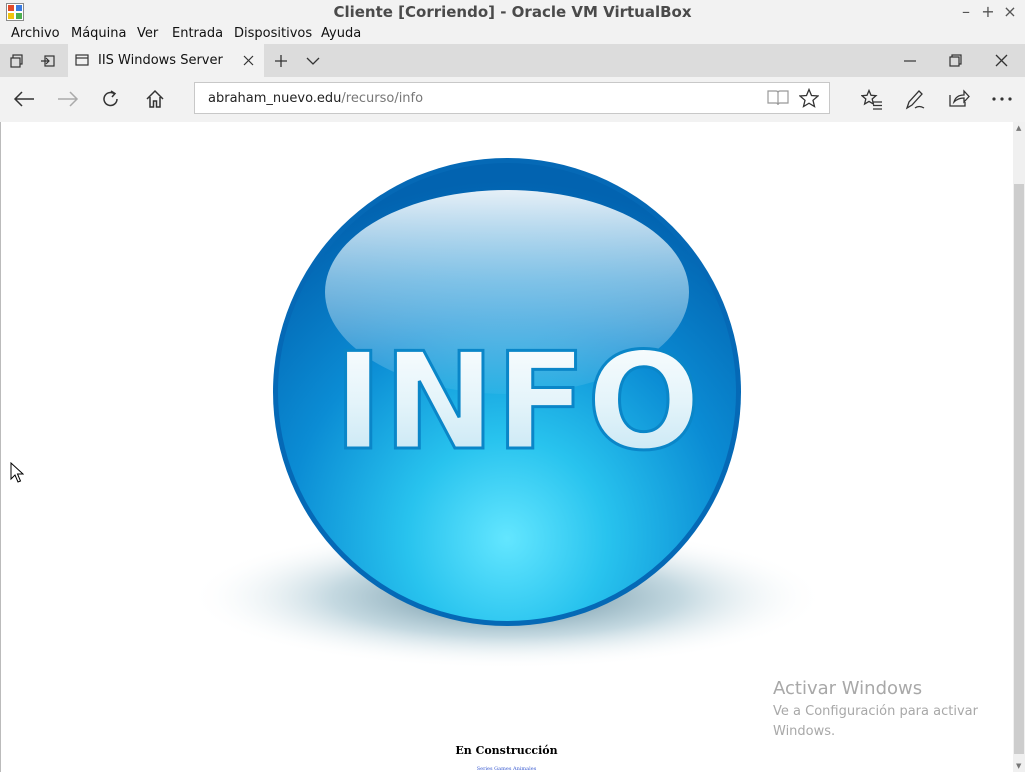 Image resolution: width=1025 pixels, height=772 pixels. Describe the element at coordinates (111, 99) in the screenshot. I see `refresh-icon` at that location.